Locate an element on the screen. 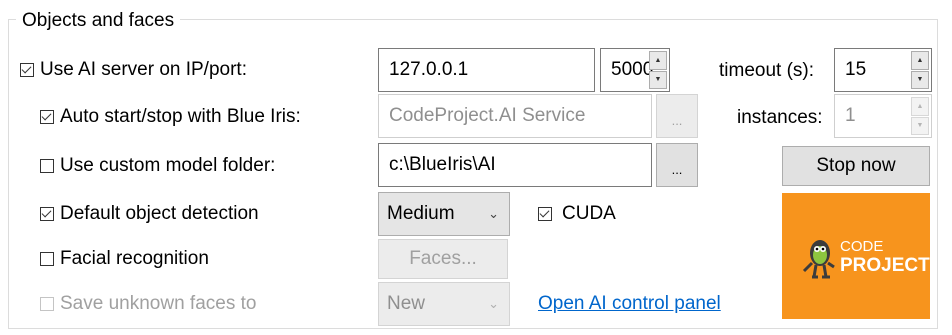 The image size is (952, 335). custom-model-label: Use custom model folder: is located at coordinates (168, 165).